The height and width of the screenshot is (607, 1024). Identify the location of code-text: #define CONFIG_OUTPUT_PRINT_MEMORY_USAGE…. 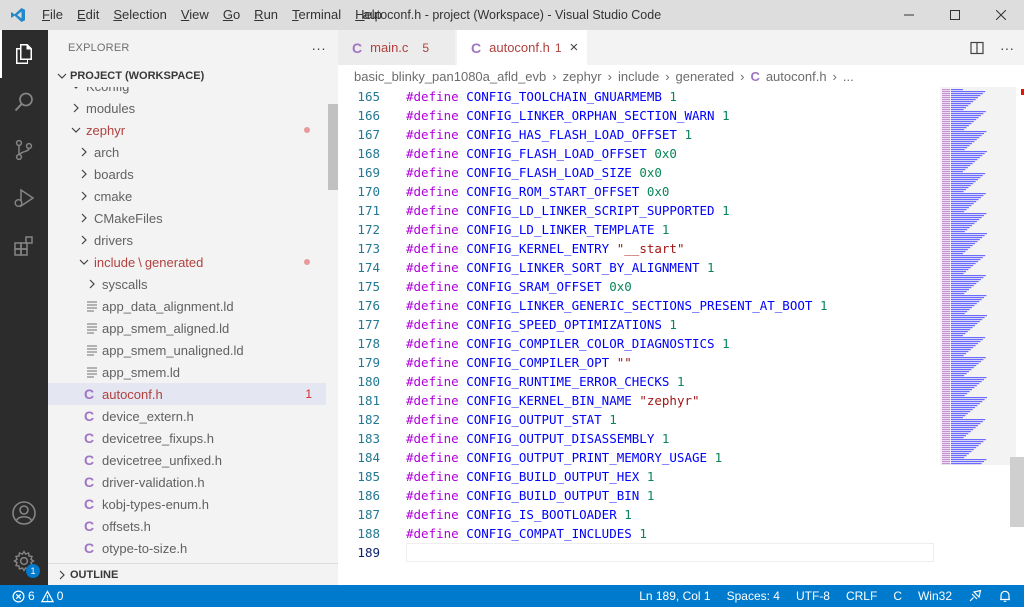
(564, 457).